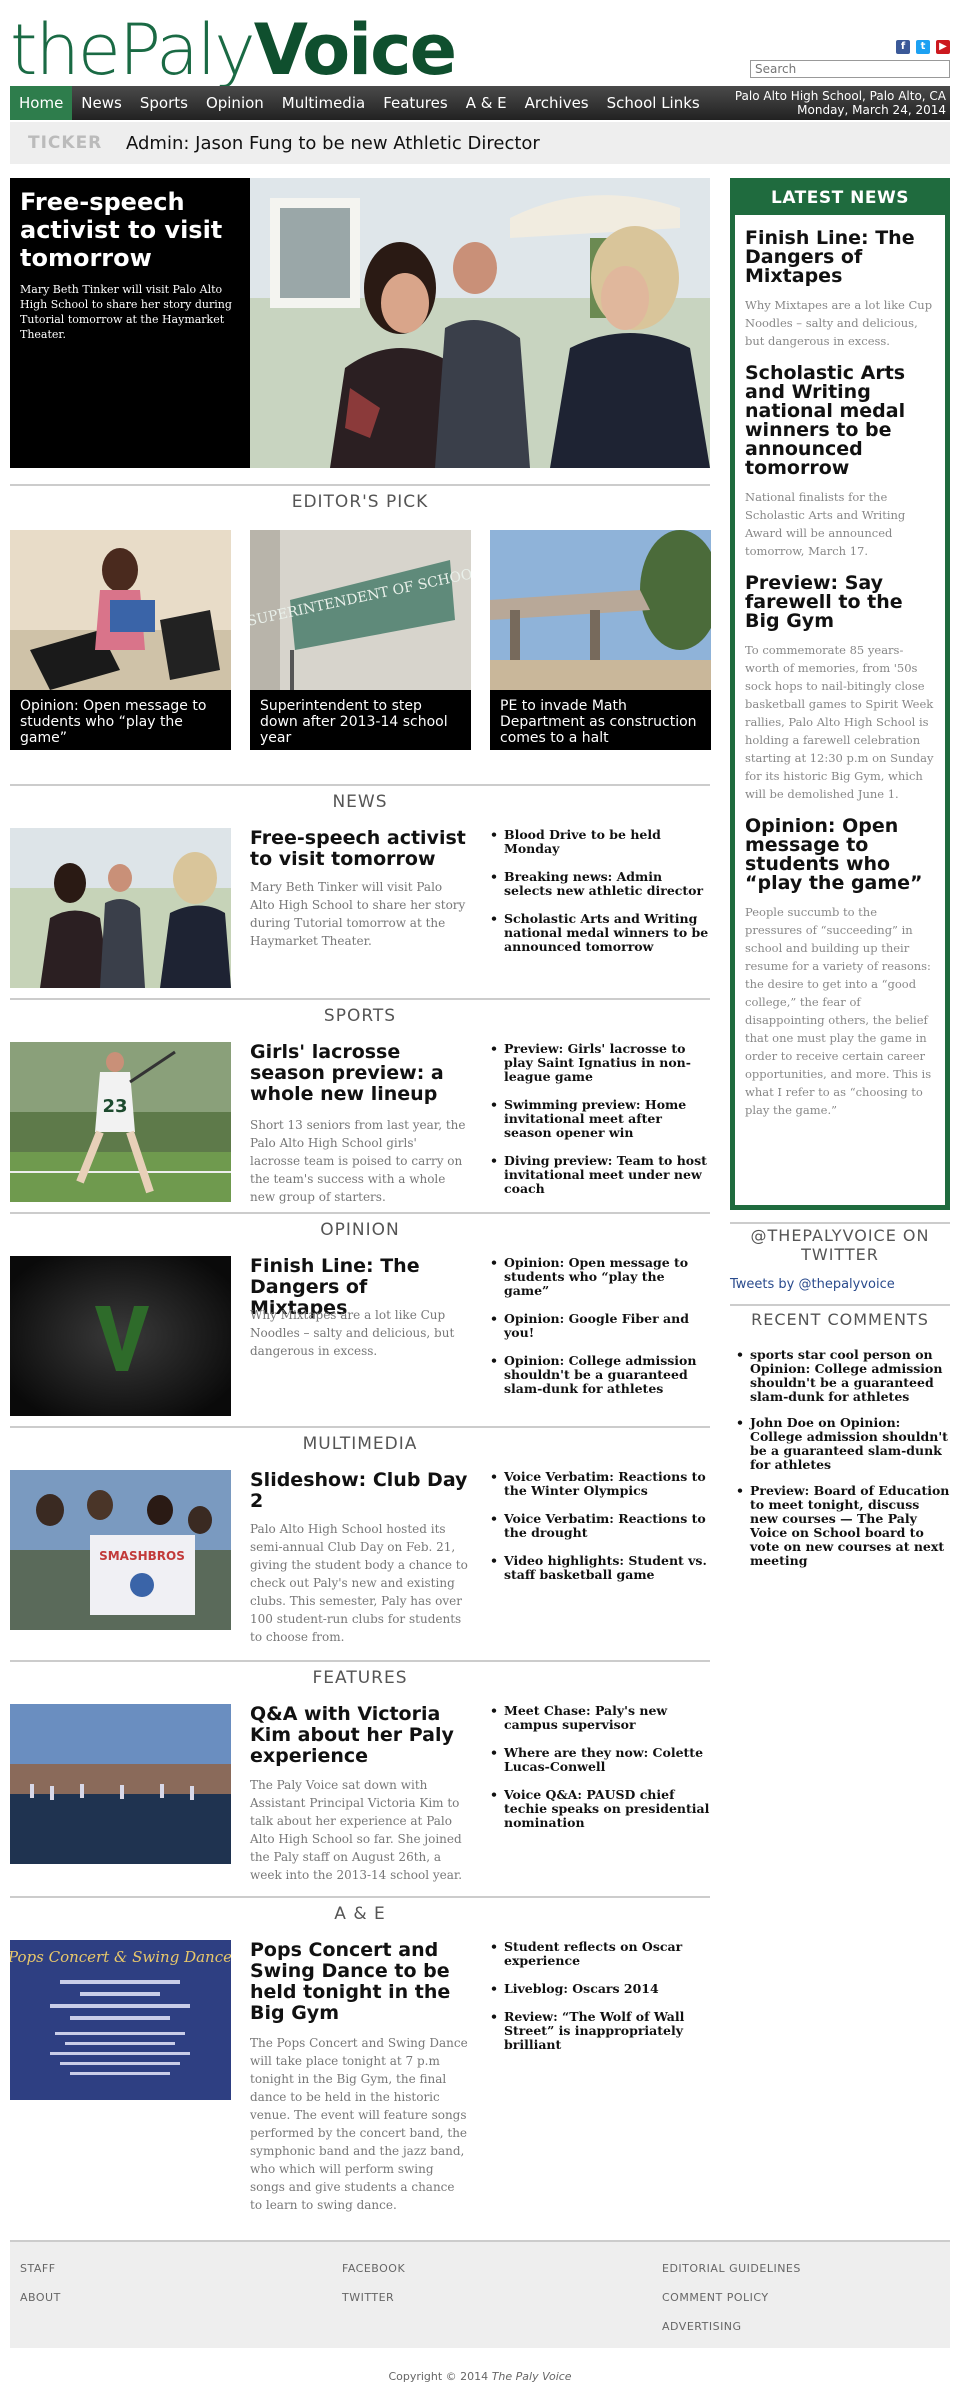 This screenshot has height=2395, width=960. What do you see at coordinates (360, 849) in the screenshot?
I see `news-title: Free-speech activist to visit tomorrow` at bounding box center [360, 849].